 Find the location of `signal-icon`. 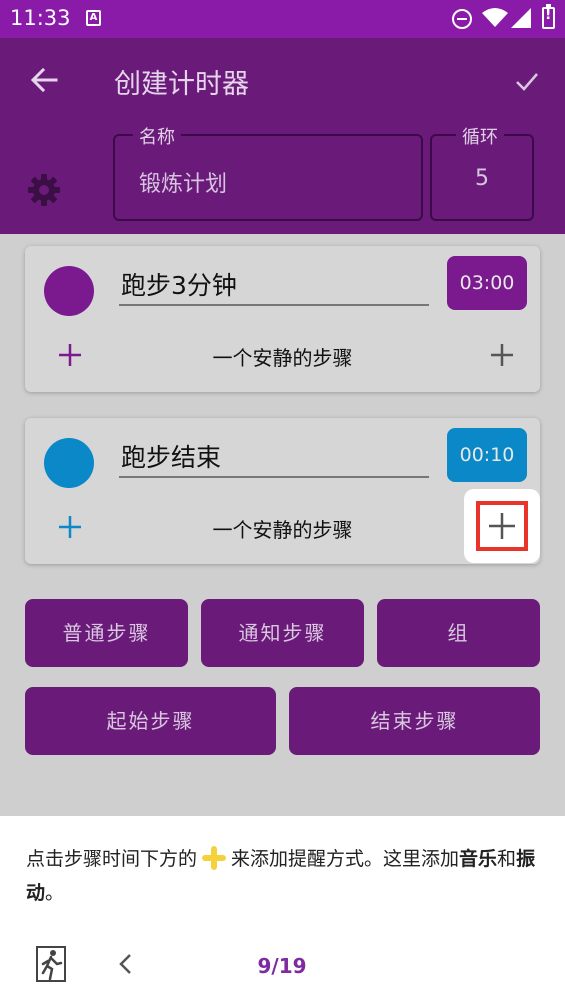

signal-icon is located at coordinates (521, 18).